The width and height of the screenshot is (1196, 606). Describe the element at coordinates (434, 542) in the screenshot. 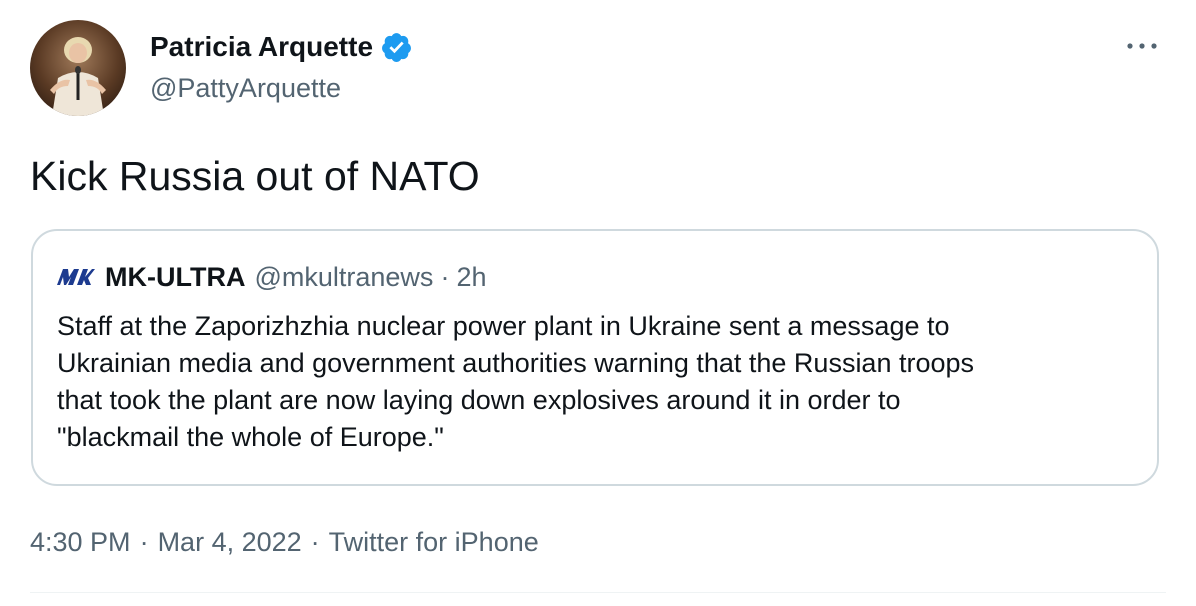

I see `tweet-source: Twitter for iPhone` at that location.